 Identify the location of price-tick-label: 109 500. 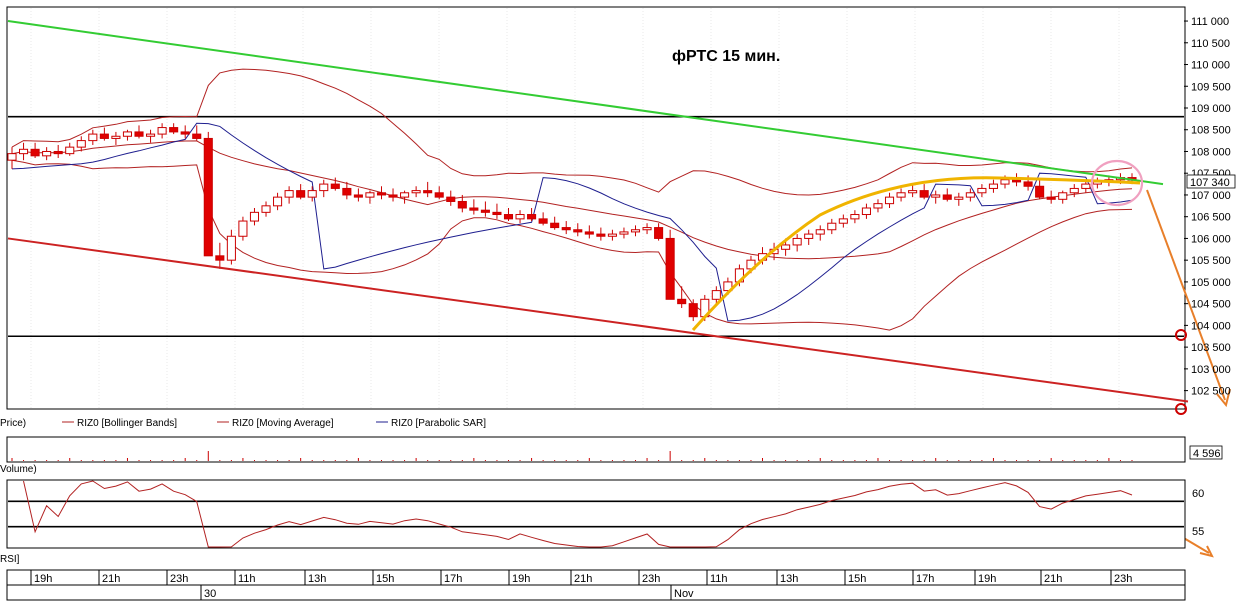
(1211, 87).